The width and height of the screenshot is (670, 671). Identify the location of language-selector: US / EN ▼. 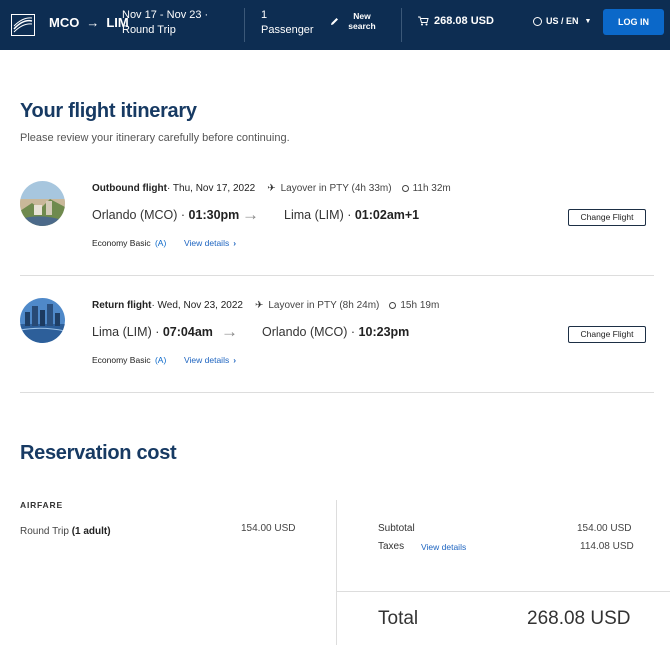
(562, 21).